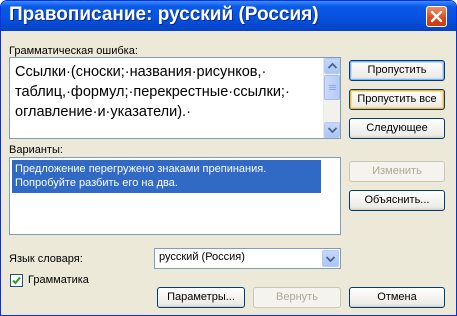  What do you see at coordinates (164, 14) in the screenshot?
I see `window-title: Правописание: русский (Россия)` at bounding box center [164, 14].